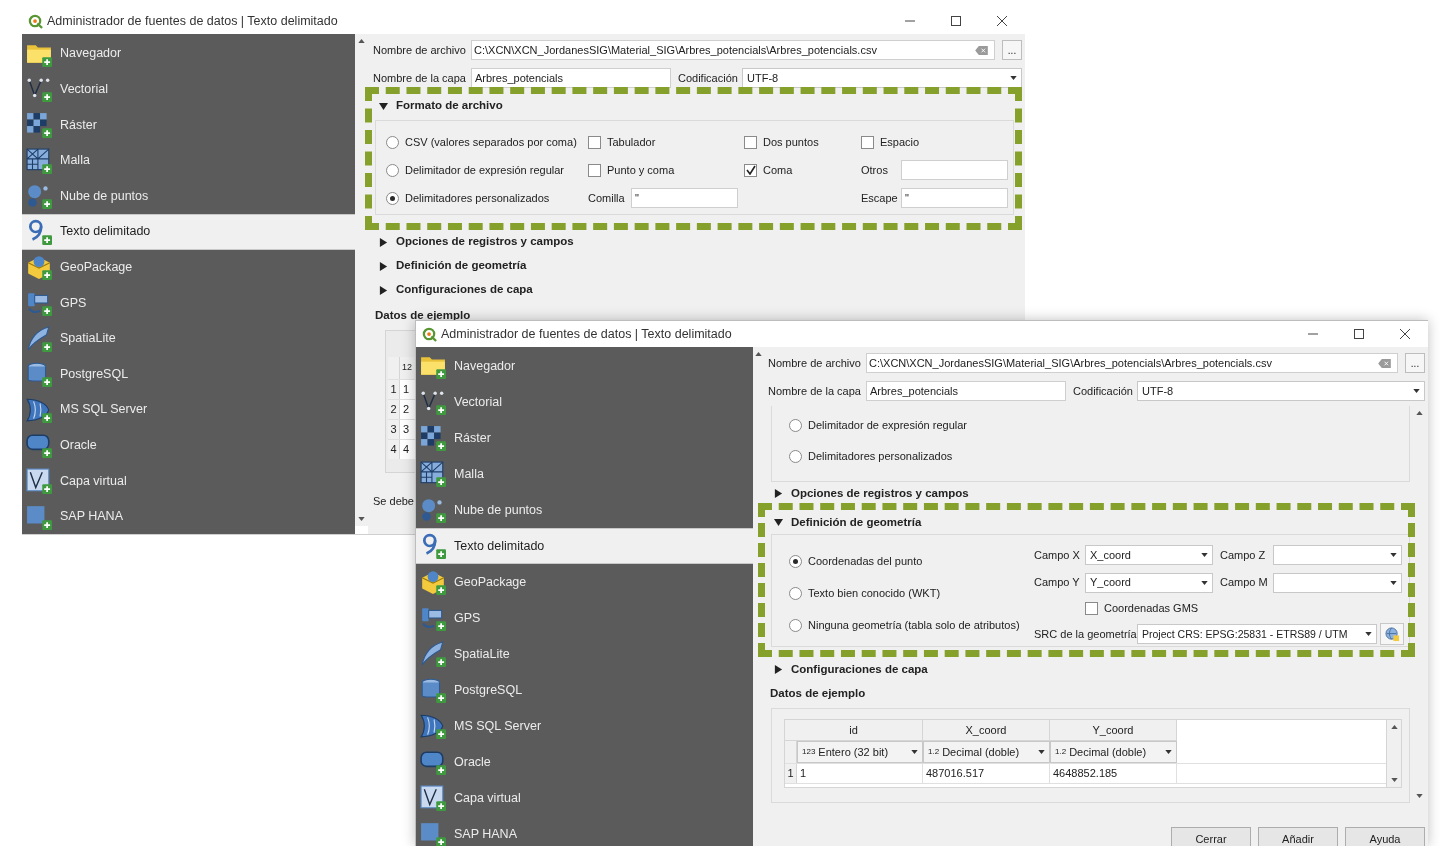 This screenshot has width=1440, height=846. What do you see at coordinates (1385, 836) in the screenshot?
I see `dialog-button: Ayuda` at bounding box center [1385, 836].